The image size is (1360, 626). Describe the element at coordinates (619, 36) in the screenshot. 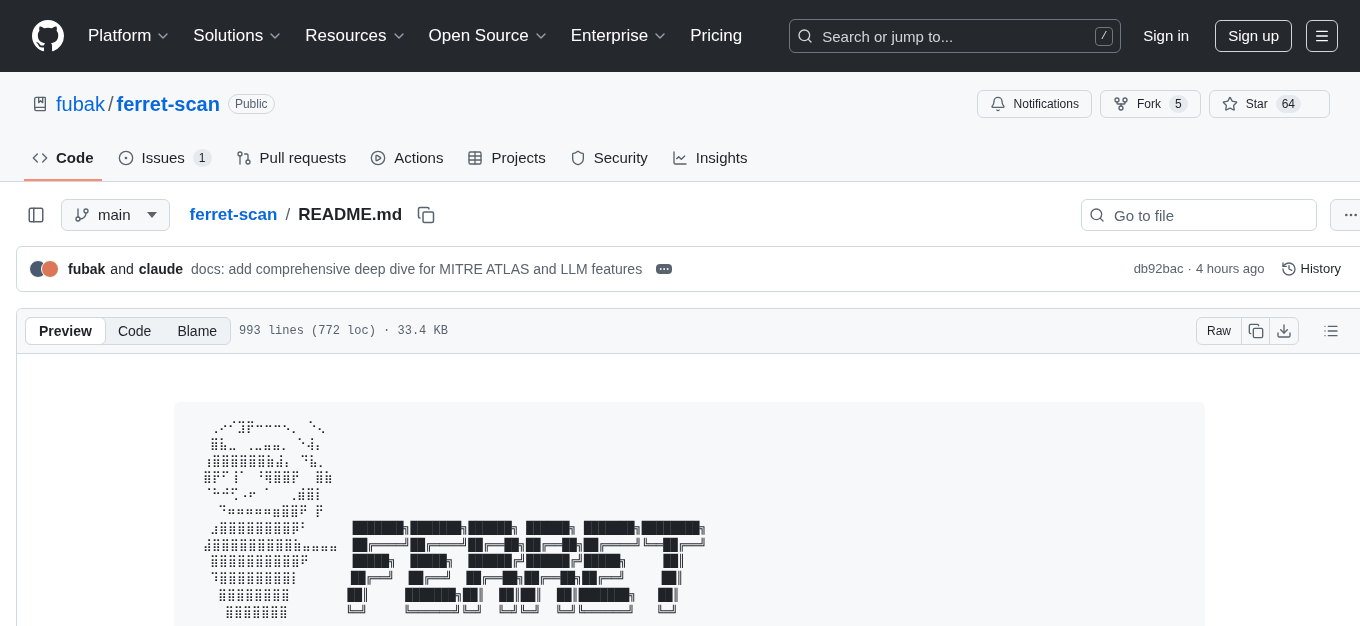

I see `nav-menu: Enterprise` at that location.